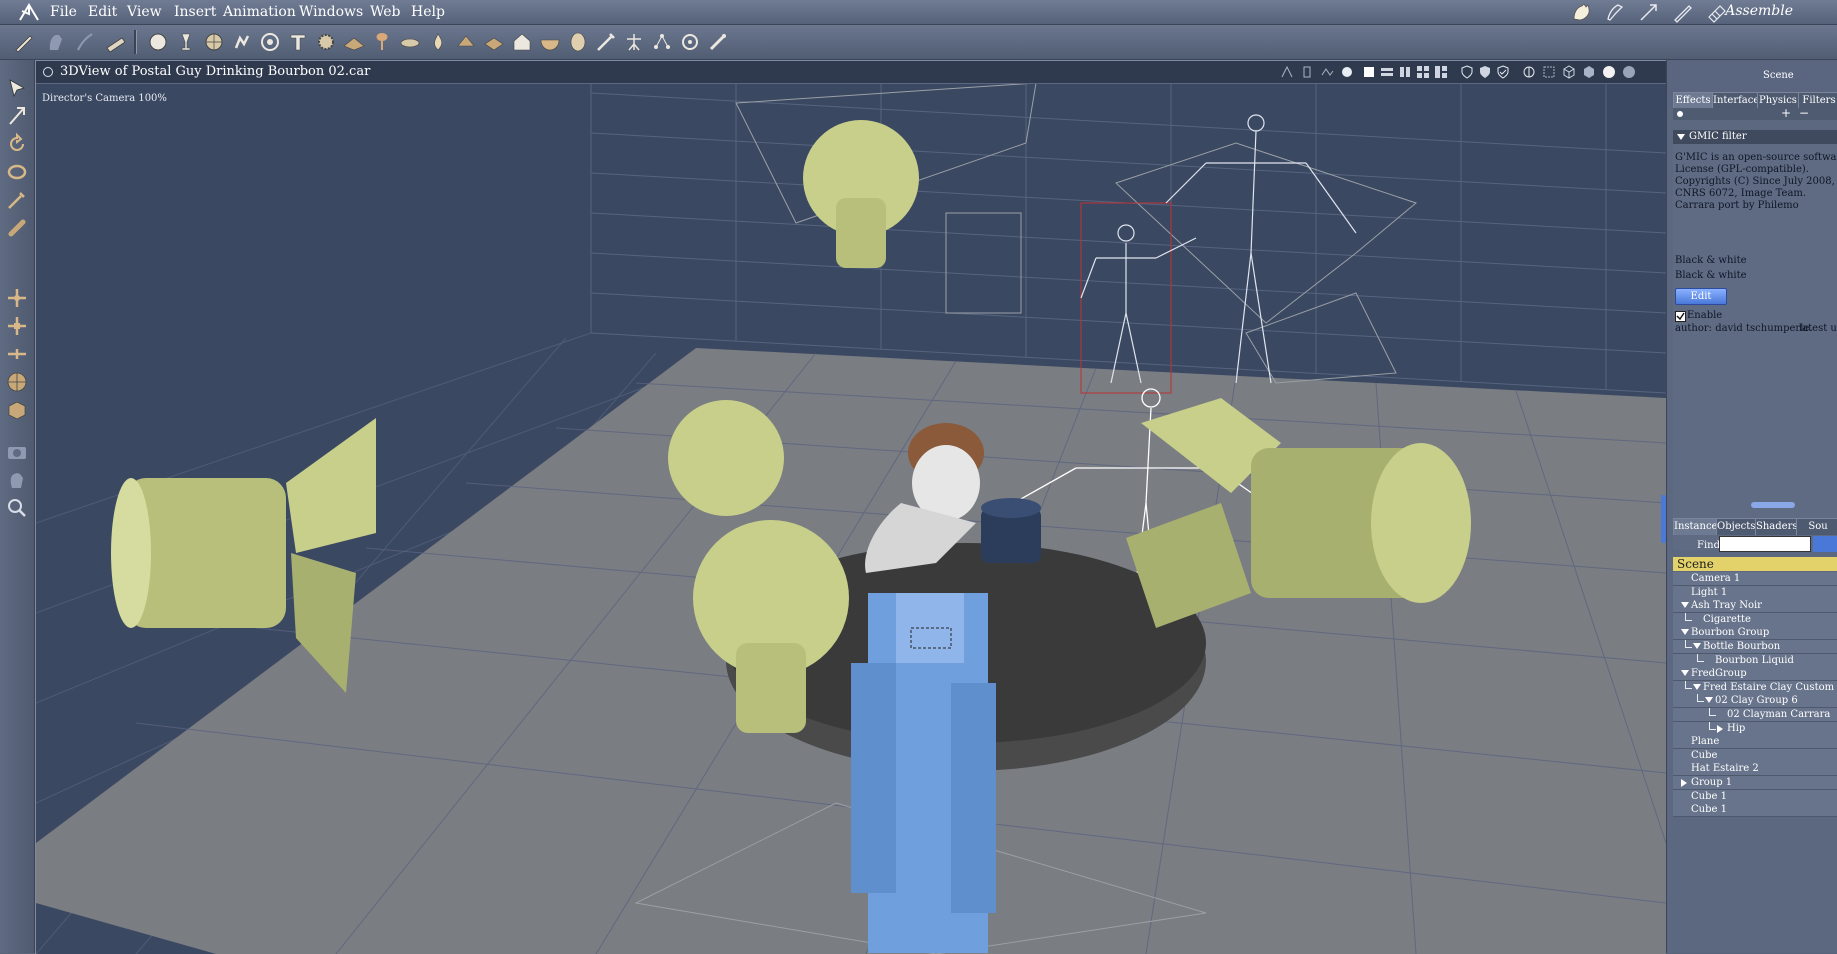  Describe the element at coordinates (1441, 72) in the screenshot. I see `three-view-icon` at that location.